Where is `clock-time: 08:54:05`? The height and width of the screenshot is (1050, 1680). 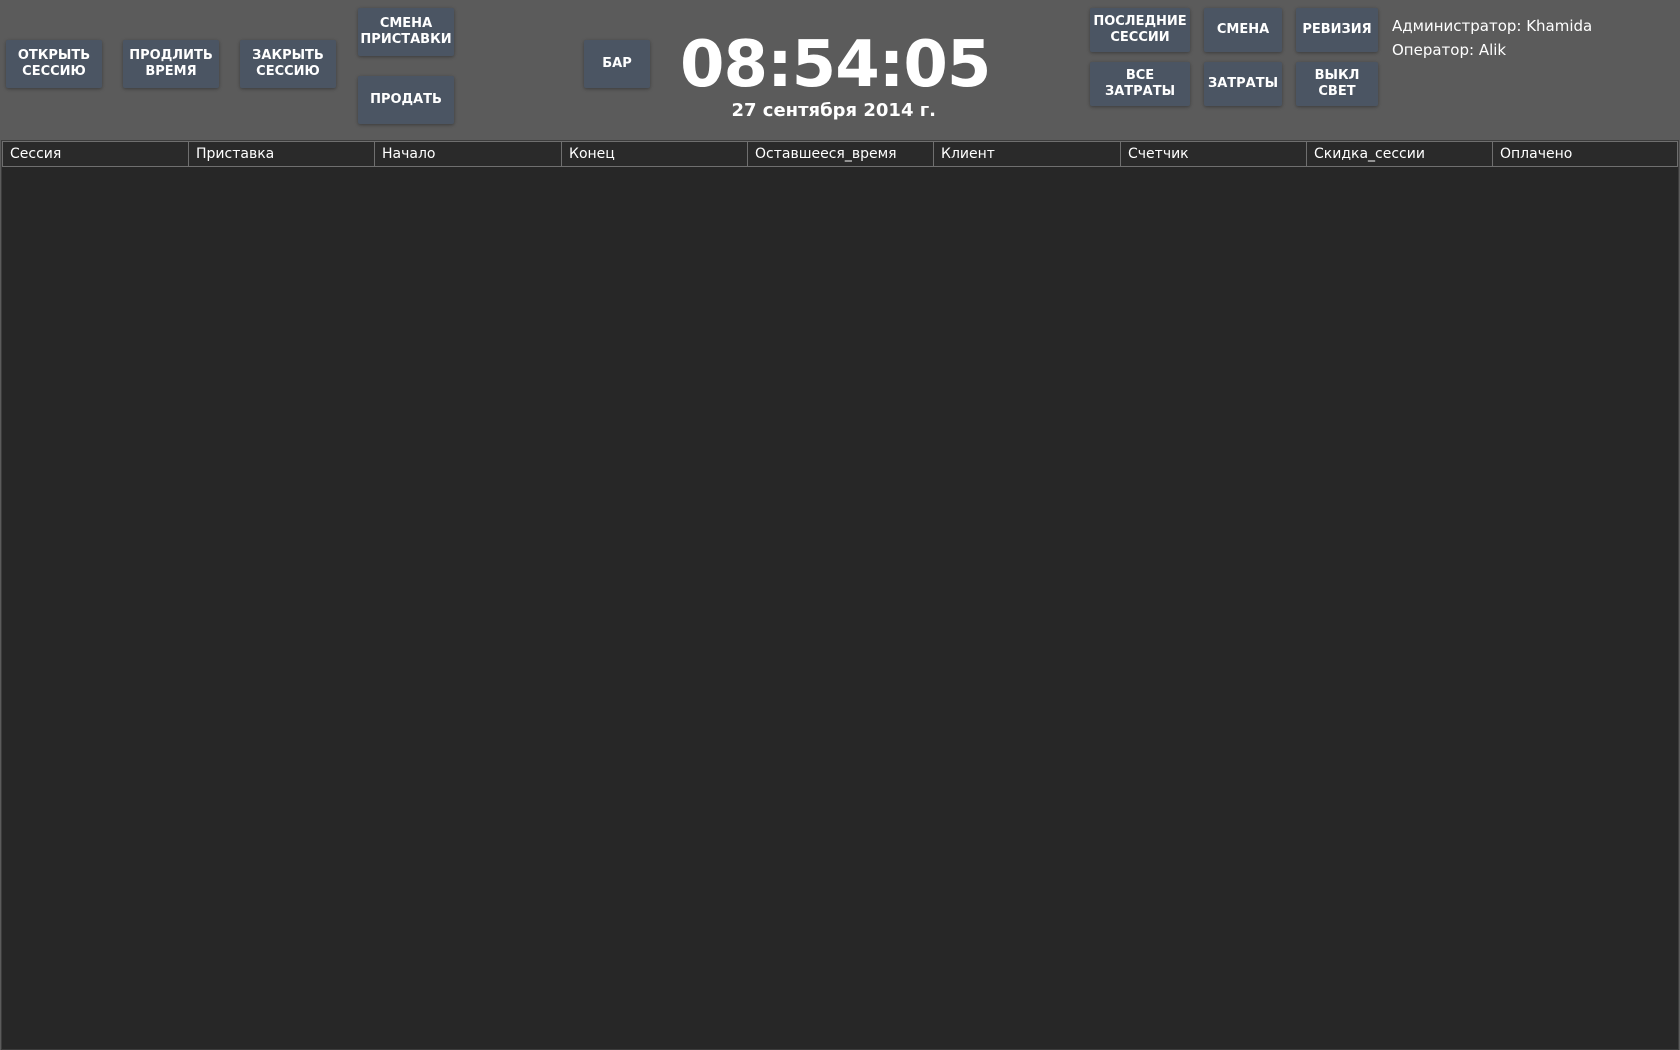 clock-time: 08:54:05 is located at coordinates (835, 65).